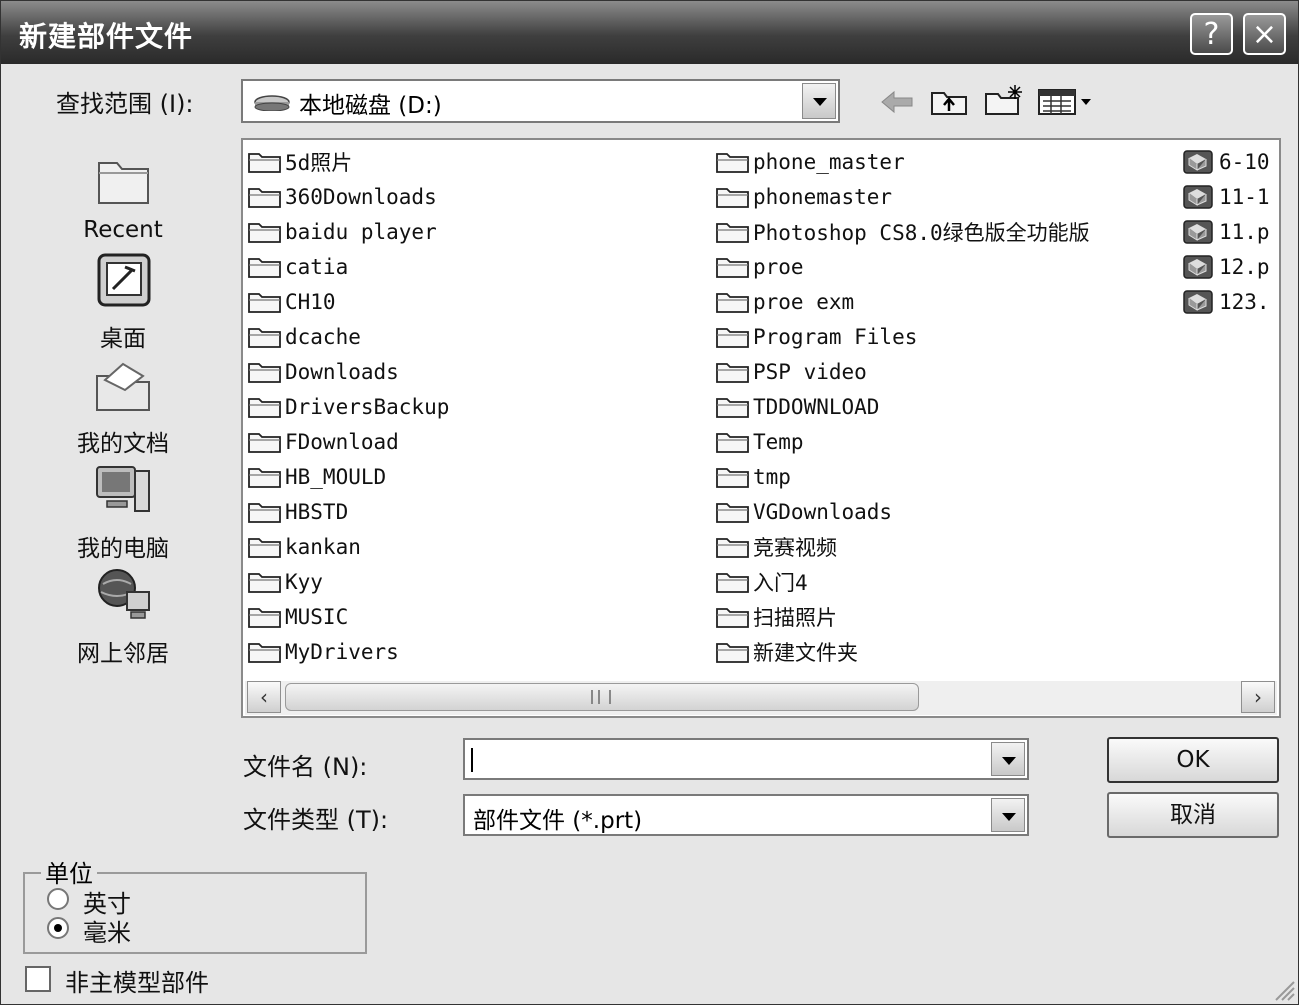 Image resolution: width=1299 pixels, height=1005 pixels. Describe the element at coordinates (123, 406) in the screenshot. I see `place-mydocs: 我的文档` at that location.